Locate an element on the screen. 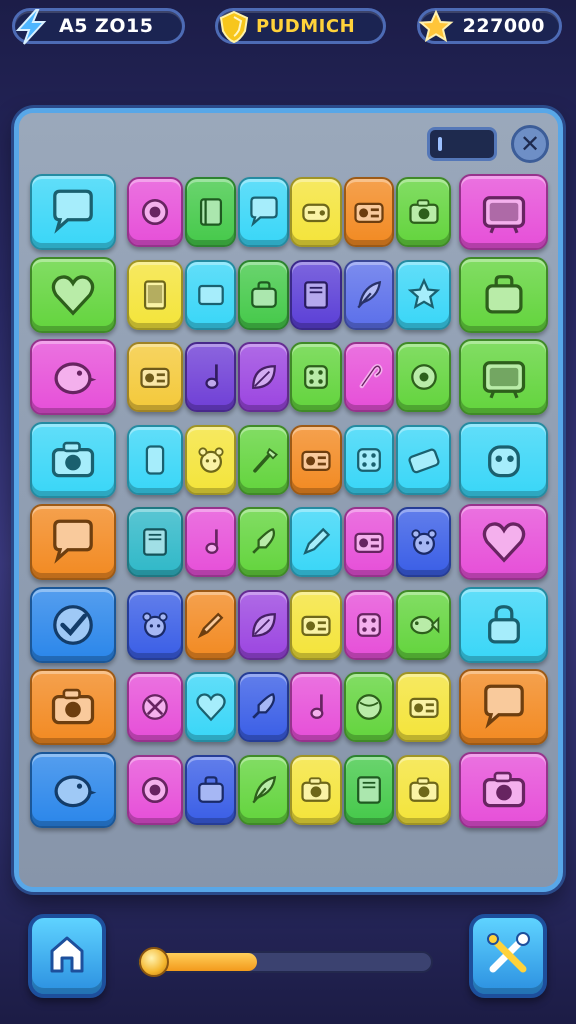 The height and width of the screenshot is (1024, 576). tile-r8-c5 is located at coordinates (316, 789).